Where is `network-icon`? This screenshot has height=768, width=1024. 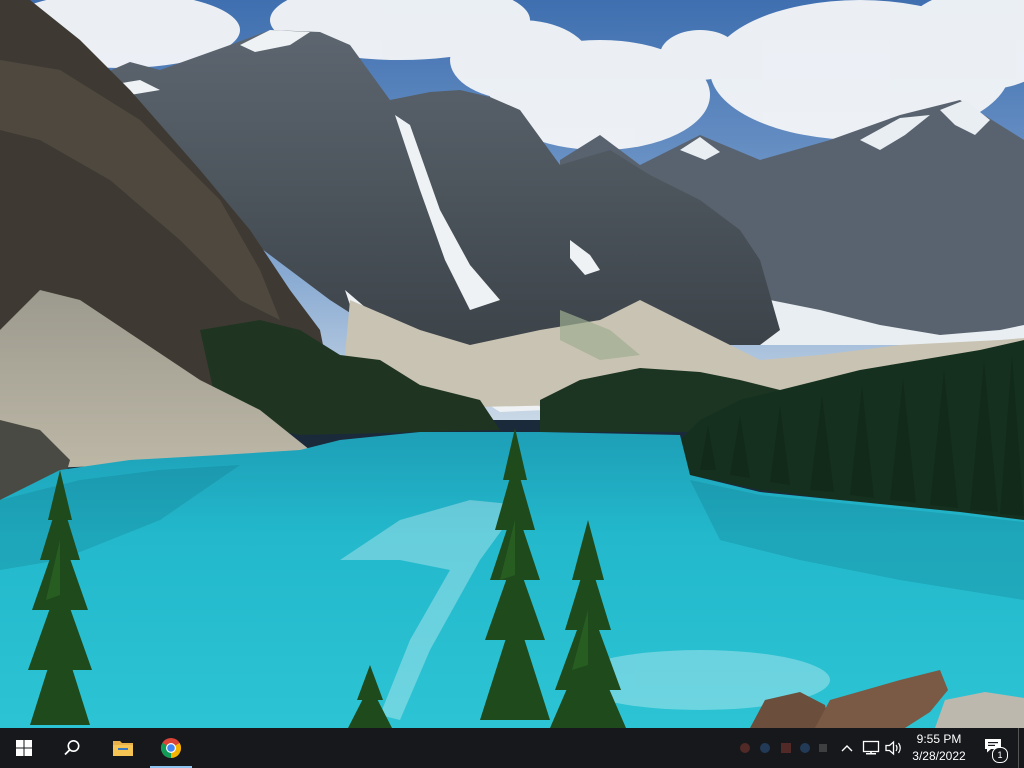 network-icon is located at coordinates (871, 747).